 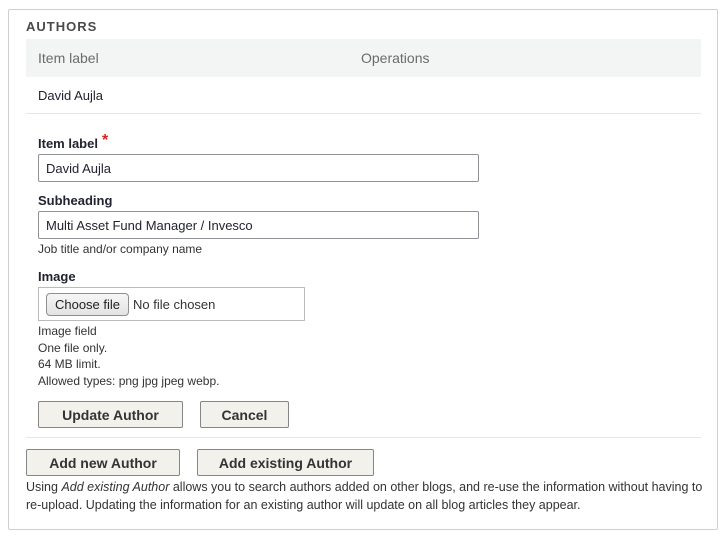 What do you see at coordinates (105, 140) in the screenshot?
I see `required-marker: *` at bounding box center [105, 140].